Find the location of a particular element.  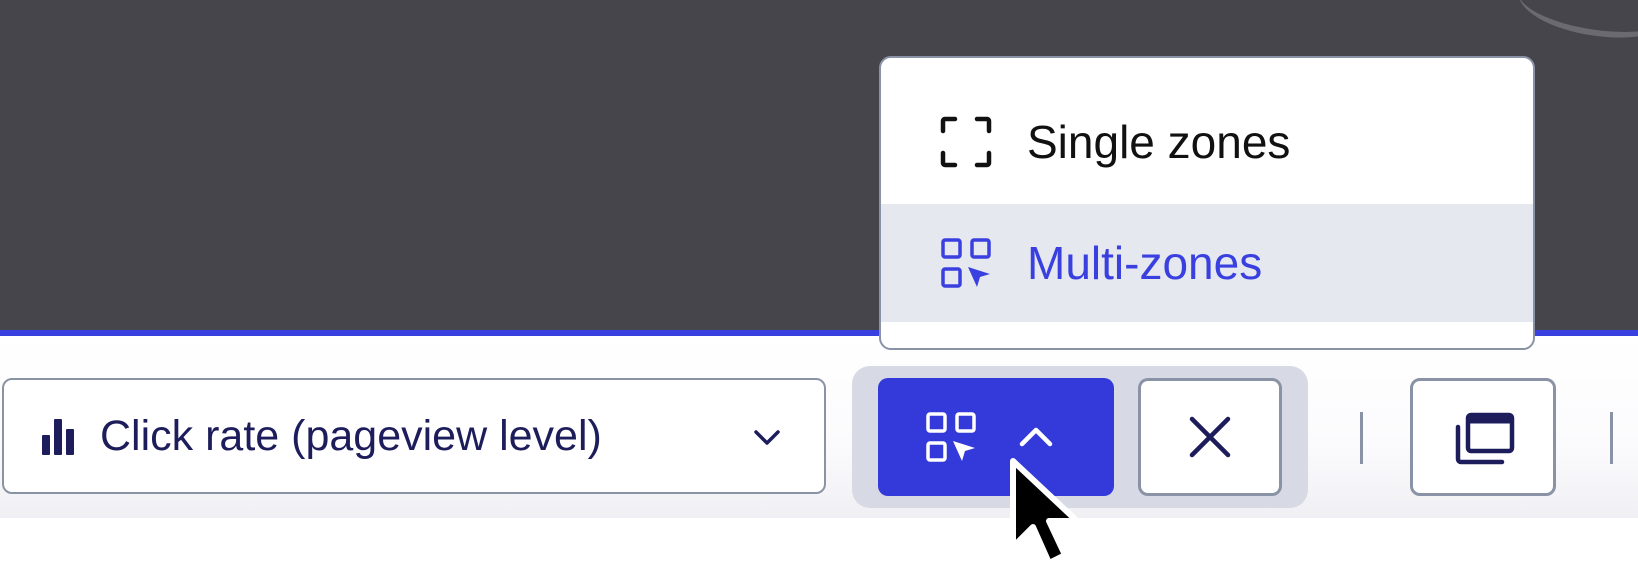

windows-button is located at coordinates (1483, 437).